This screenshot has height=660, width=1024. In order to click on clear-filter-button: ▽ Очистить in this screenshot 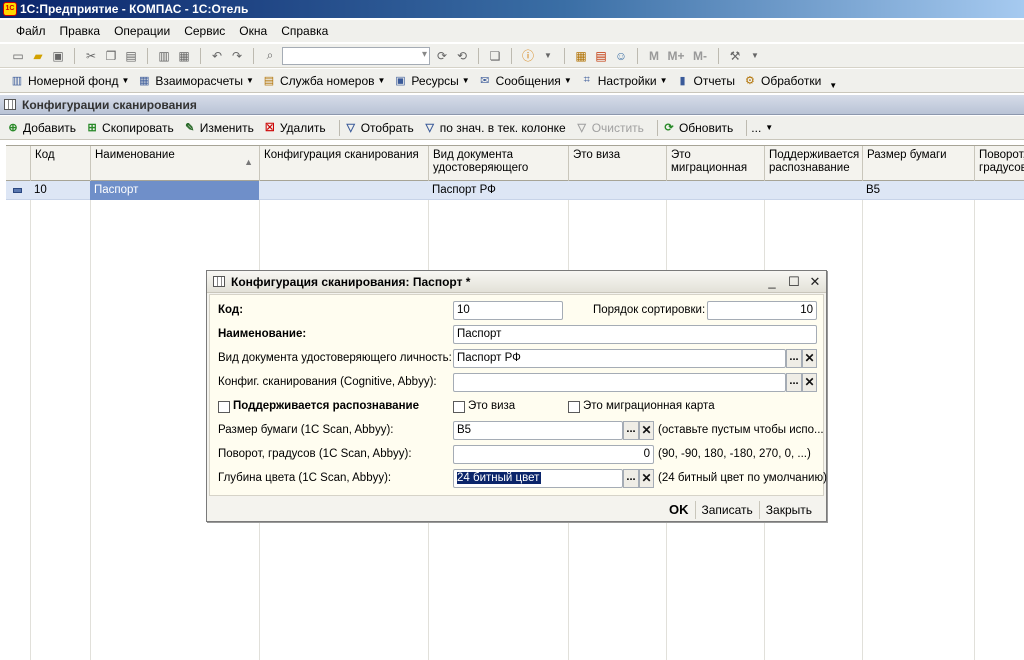, I will do `click(609, 128)`.